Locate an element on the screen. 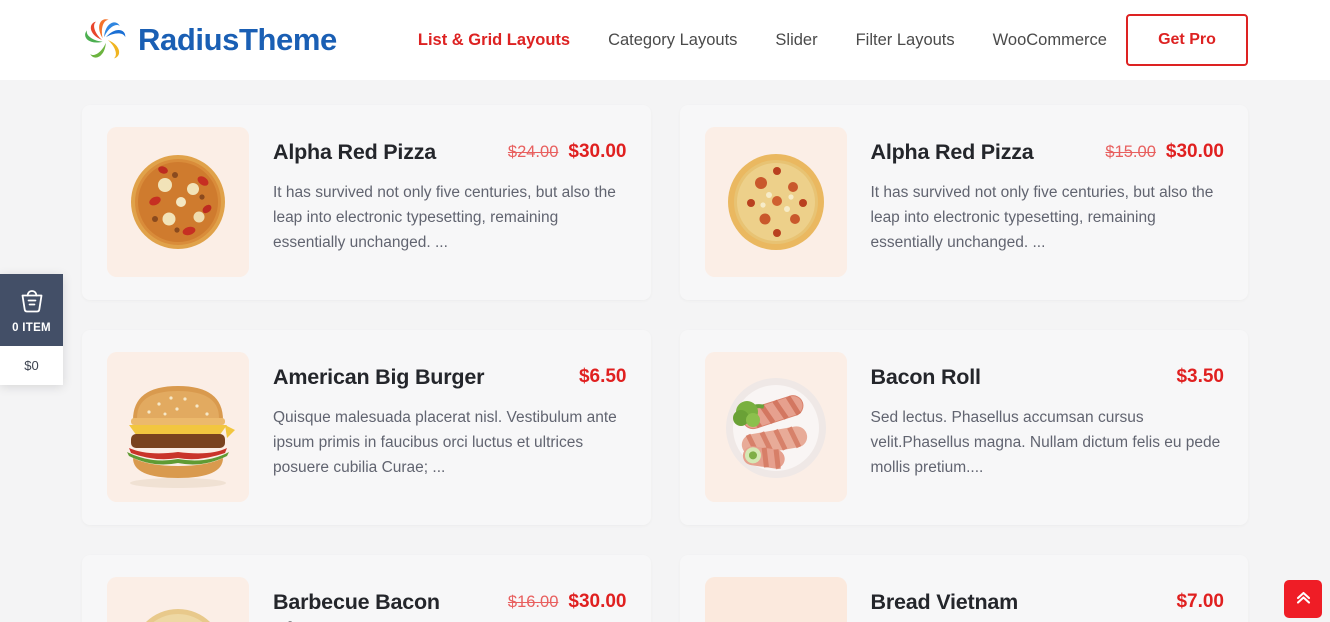  product-price: $6.50 is located at coordinates (603, 376).